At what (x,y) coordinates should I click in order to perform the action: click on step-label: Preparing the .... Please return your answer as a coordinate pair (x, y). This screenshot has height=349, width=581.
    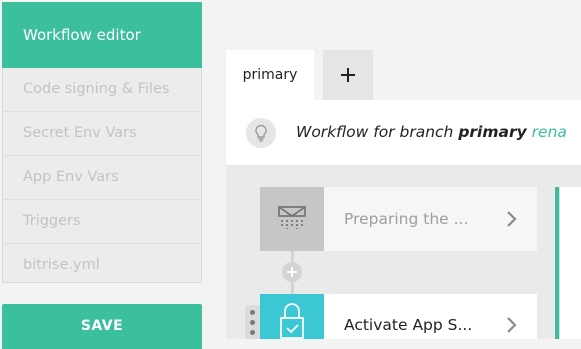
    Looking at the image, I should click on (406, 219).